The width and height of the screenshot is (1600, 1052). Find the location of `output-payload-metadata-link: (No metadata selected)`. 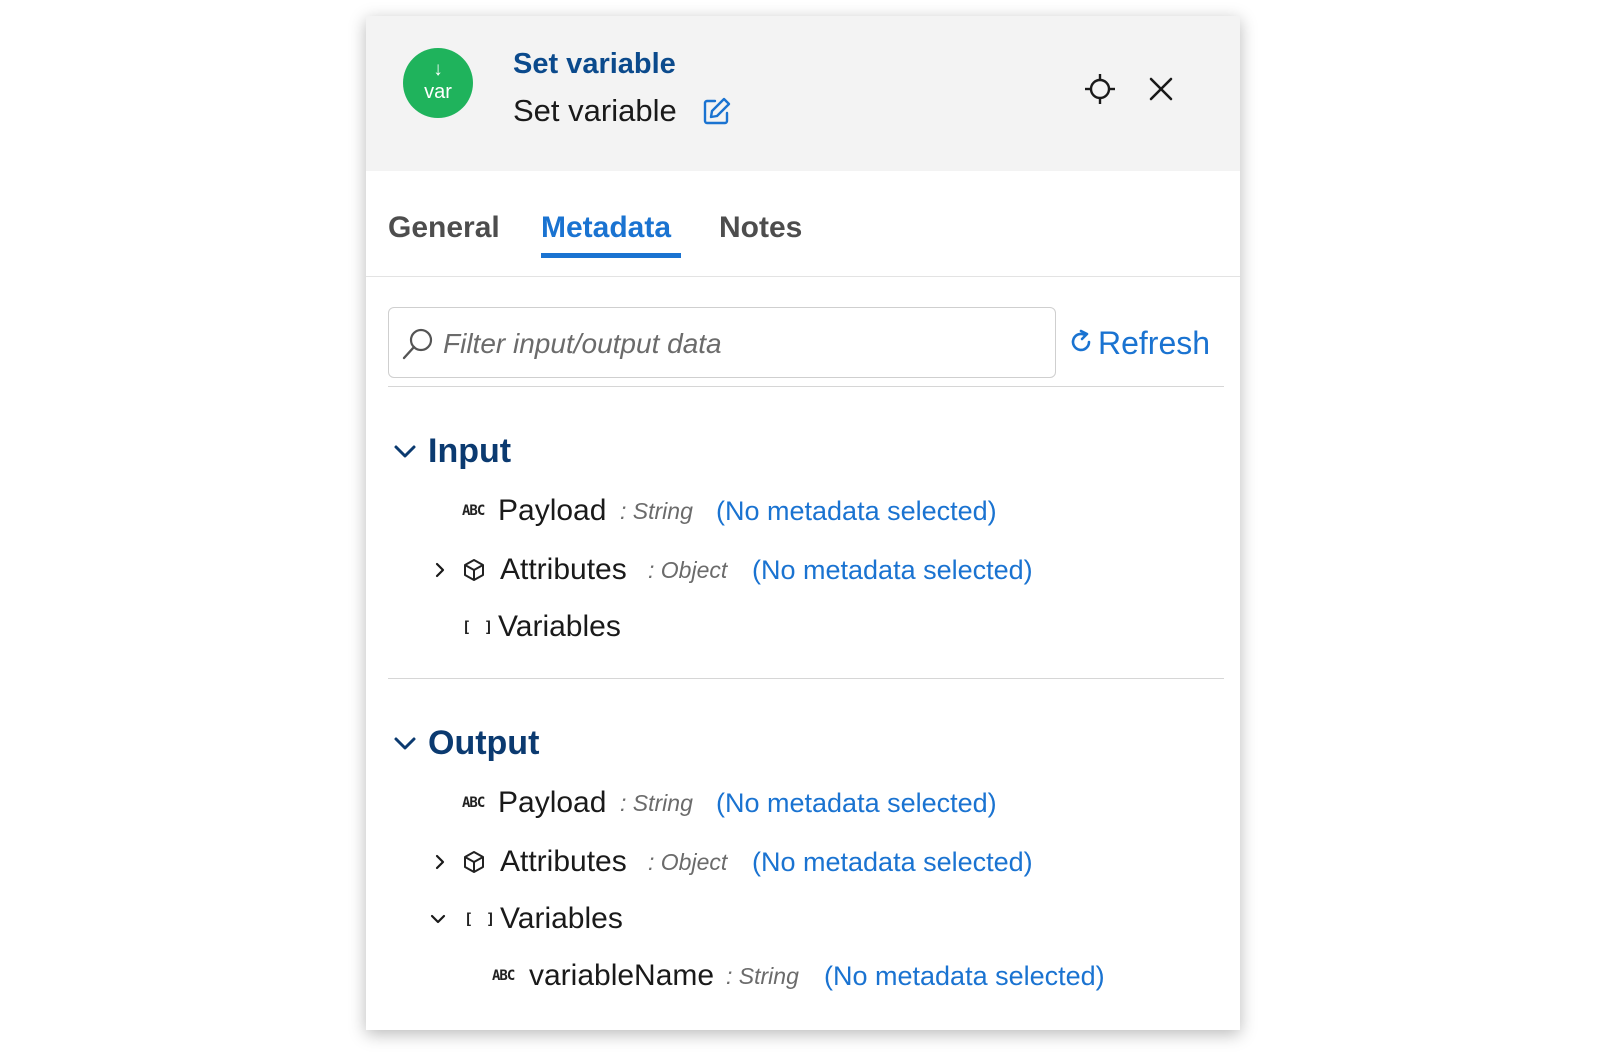

output-payload-metadata-link: (No metadata selected) is located at coordinates (856, 803).